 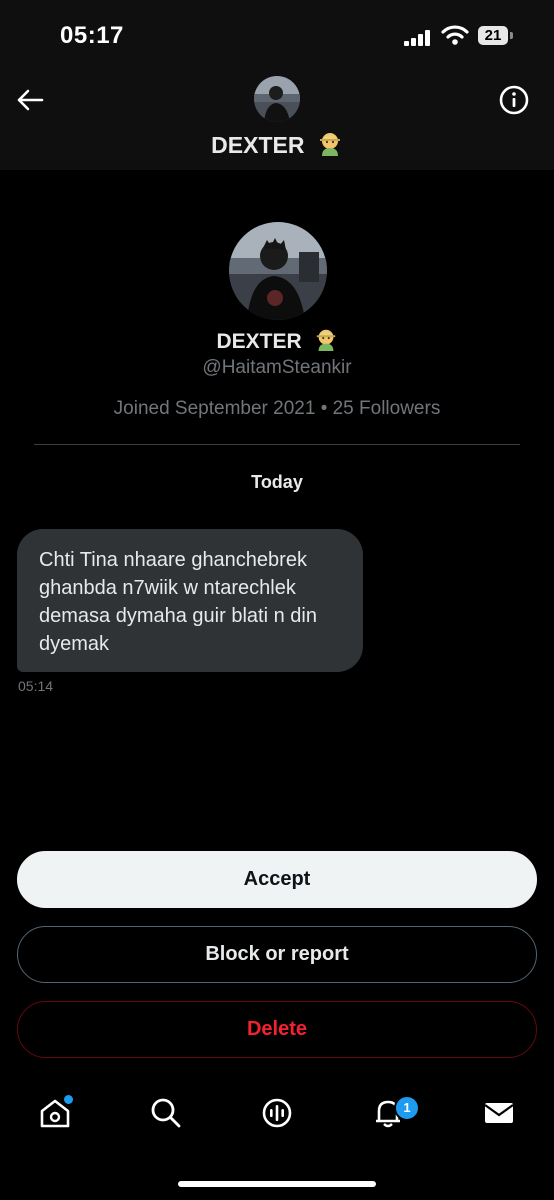 What do you see at coordinates (493, 35) in the screenshot?
I see `battery-icon: 21` at bounding box center [493, 35].